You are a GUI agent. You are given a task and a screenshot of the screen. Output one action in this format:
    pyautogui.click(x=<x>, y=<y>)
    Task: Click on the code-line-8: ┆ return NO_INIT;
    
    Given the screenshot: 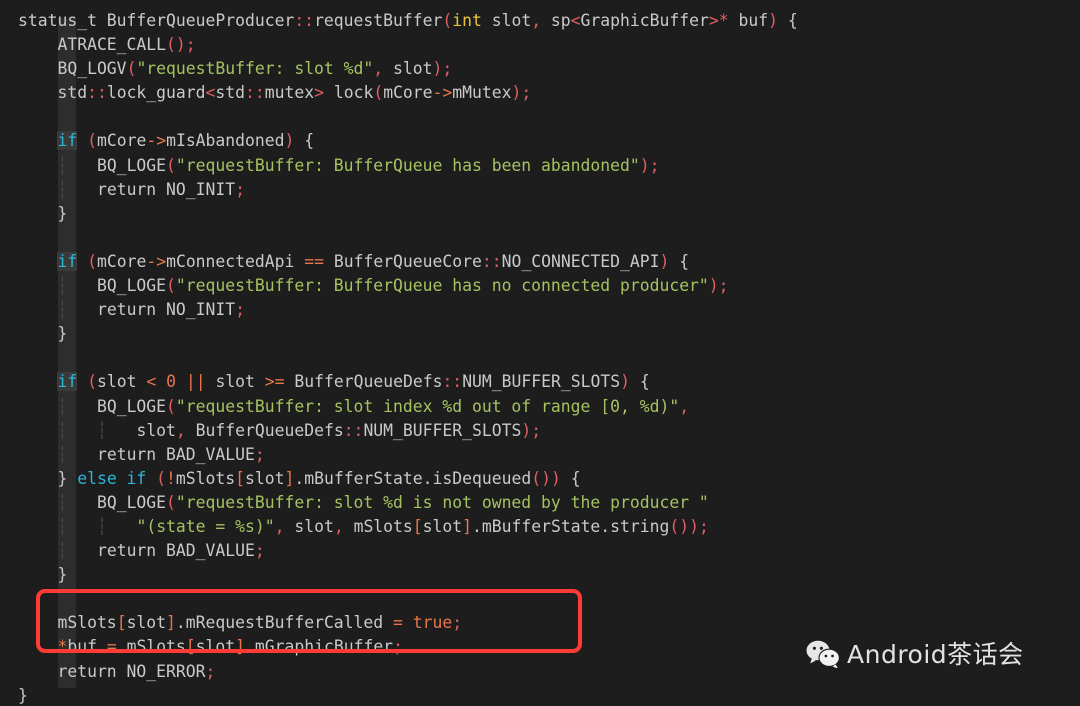 What is the action you would take?
    pyautogui.click(x=151, y=189)
    